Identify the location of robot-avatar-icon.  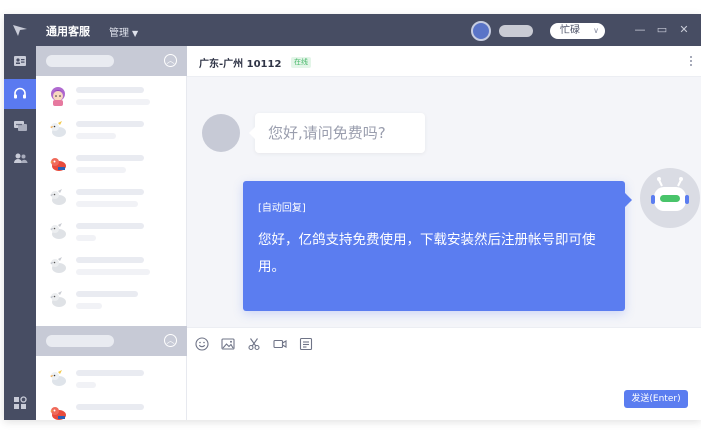
(670, 198).